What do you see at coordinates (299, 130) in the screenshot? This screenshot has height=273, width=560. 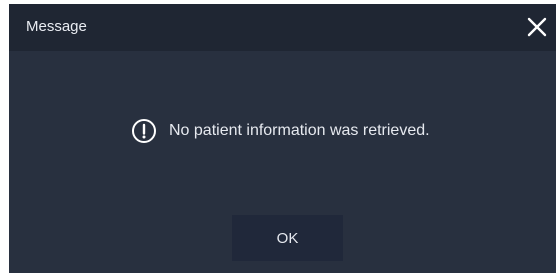 I see `message-text: No patient information was retrieved.` at bounding box center [299, 130].